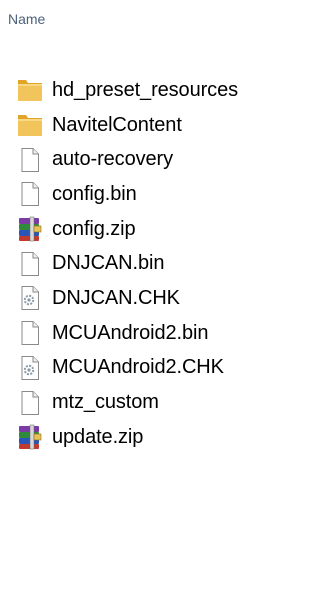 The image size is (320, 591). Describe the element at coordinates (130, 332) in the screenshot. I see `file-name: MCUAndroid2.bin` at that location.